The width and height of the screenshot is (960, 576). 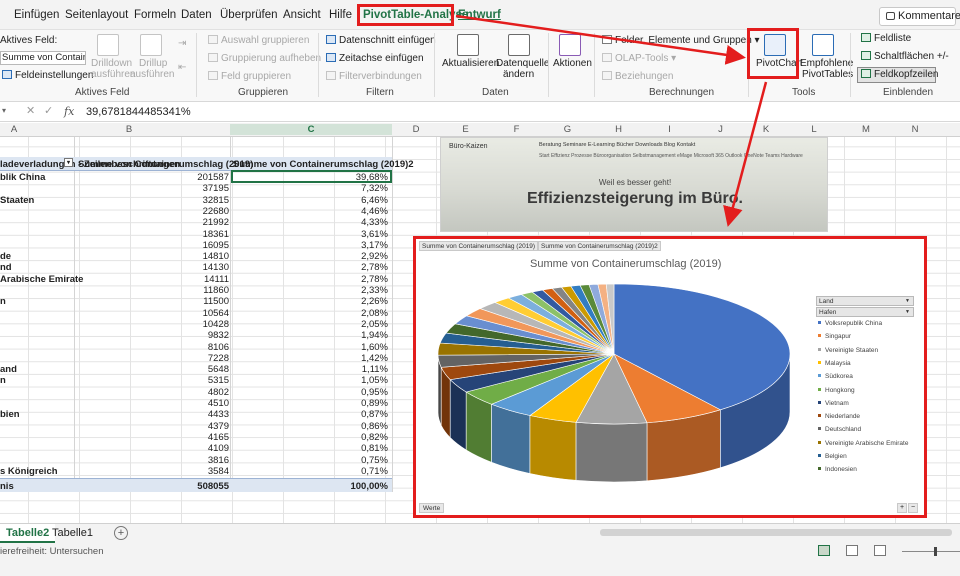 What do you see at coordinates (52, 551) in the screenshot?
I see `accessibility-status: ierefreiheit: Untersuchen` at bounding box center [52, 551].